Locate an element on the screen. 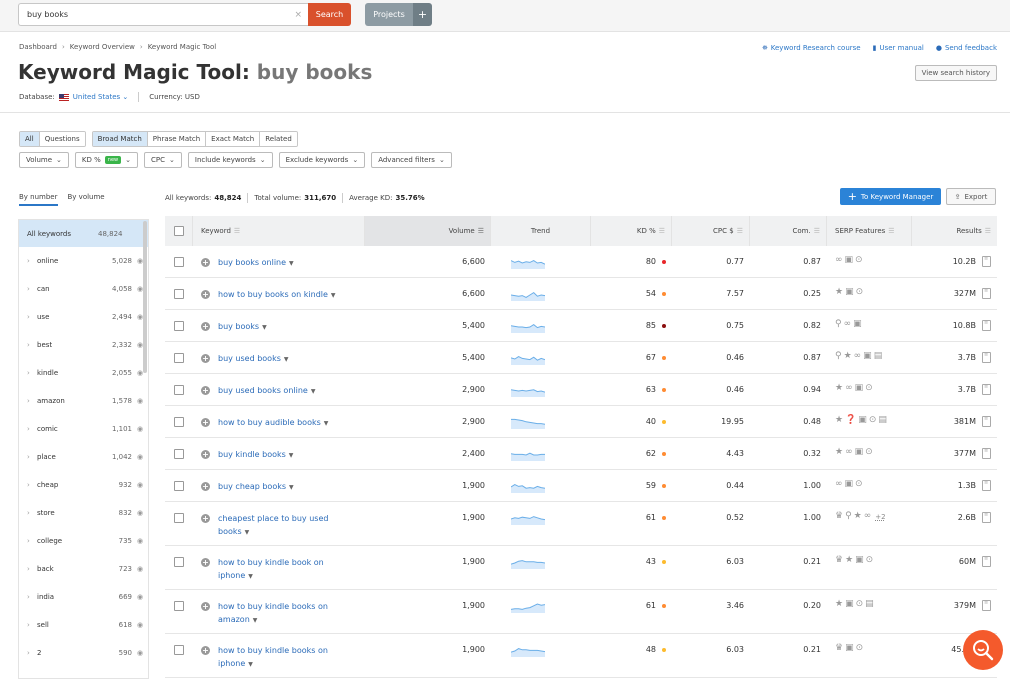 This screenshot has width=1010, height=679. tab-by-number: By number is located at coordinates (38, 199).